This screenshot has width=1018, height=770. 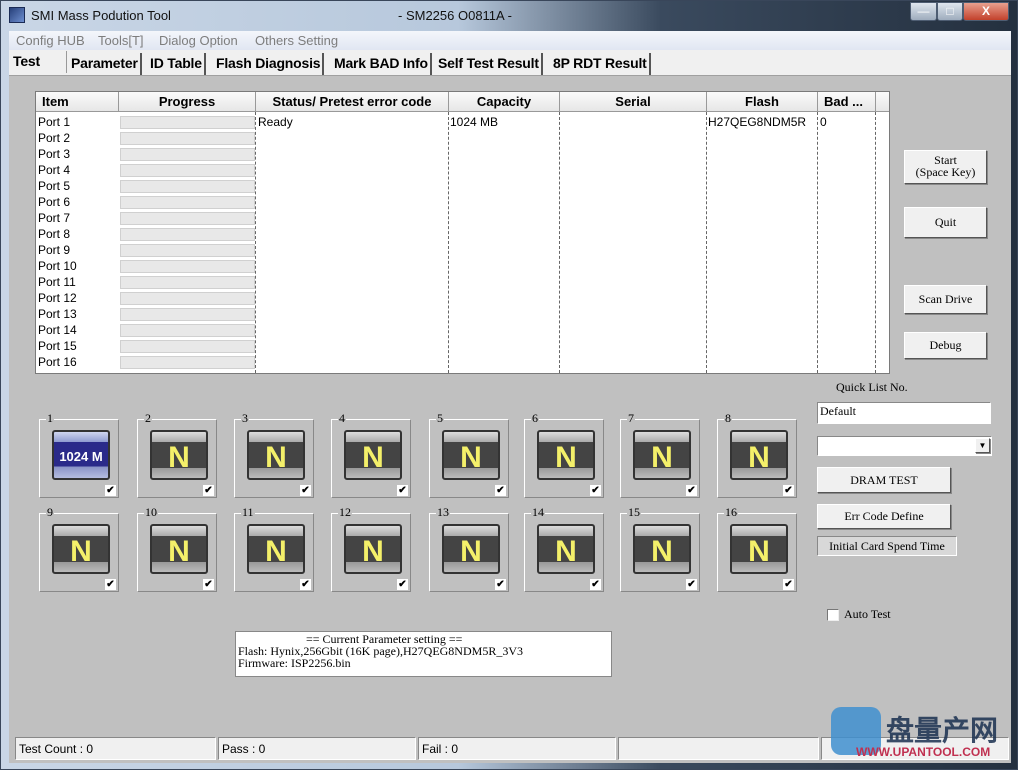 I want to click on row-item-port-7: Port 7, so click(x=54, y=218).